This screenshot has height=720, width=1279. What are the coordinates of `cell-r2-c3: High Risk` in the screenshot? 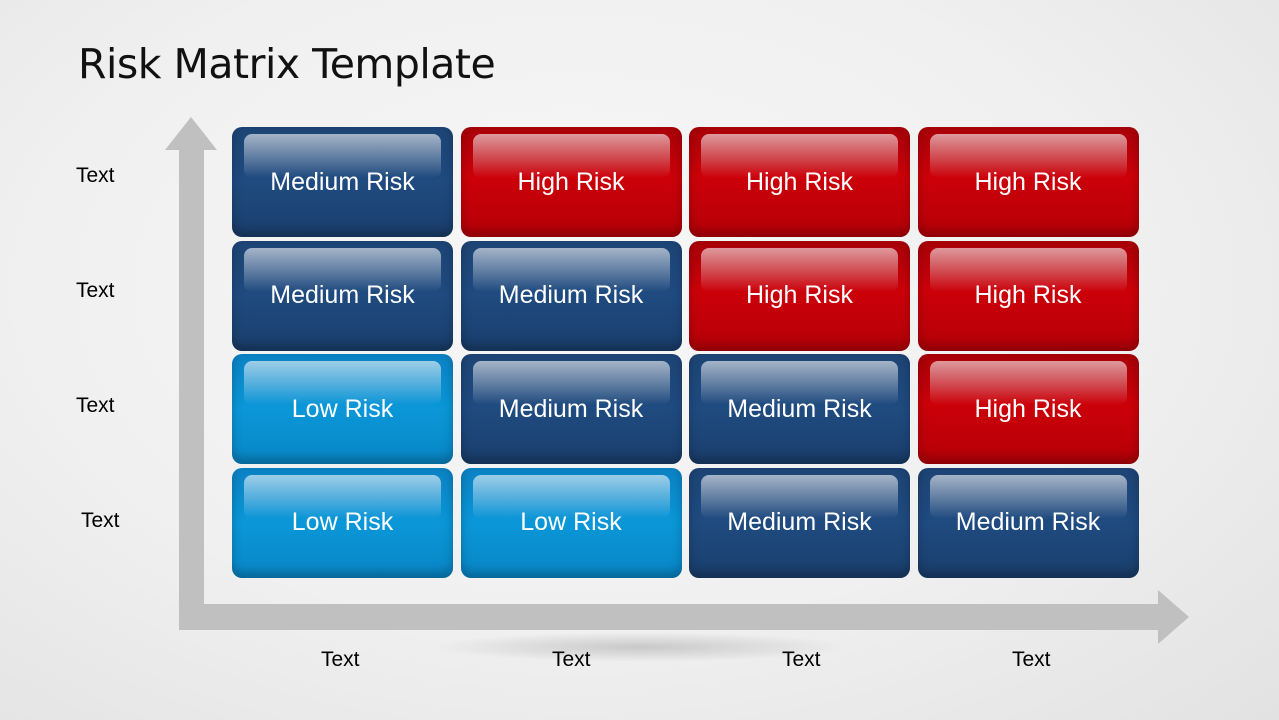 It's located at (799, 295).